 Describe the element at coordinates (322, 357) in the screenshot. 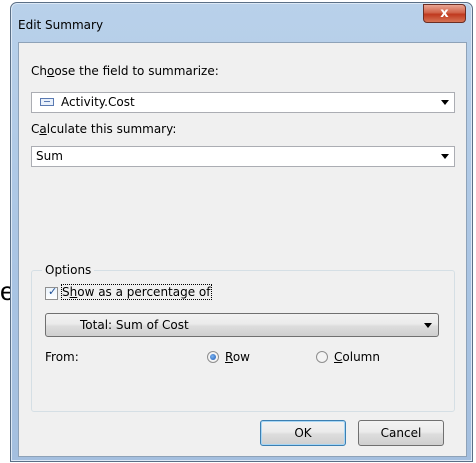

I see `column-radio` at that location.